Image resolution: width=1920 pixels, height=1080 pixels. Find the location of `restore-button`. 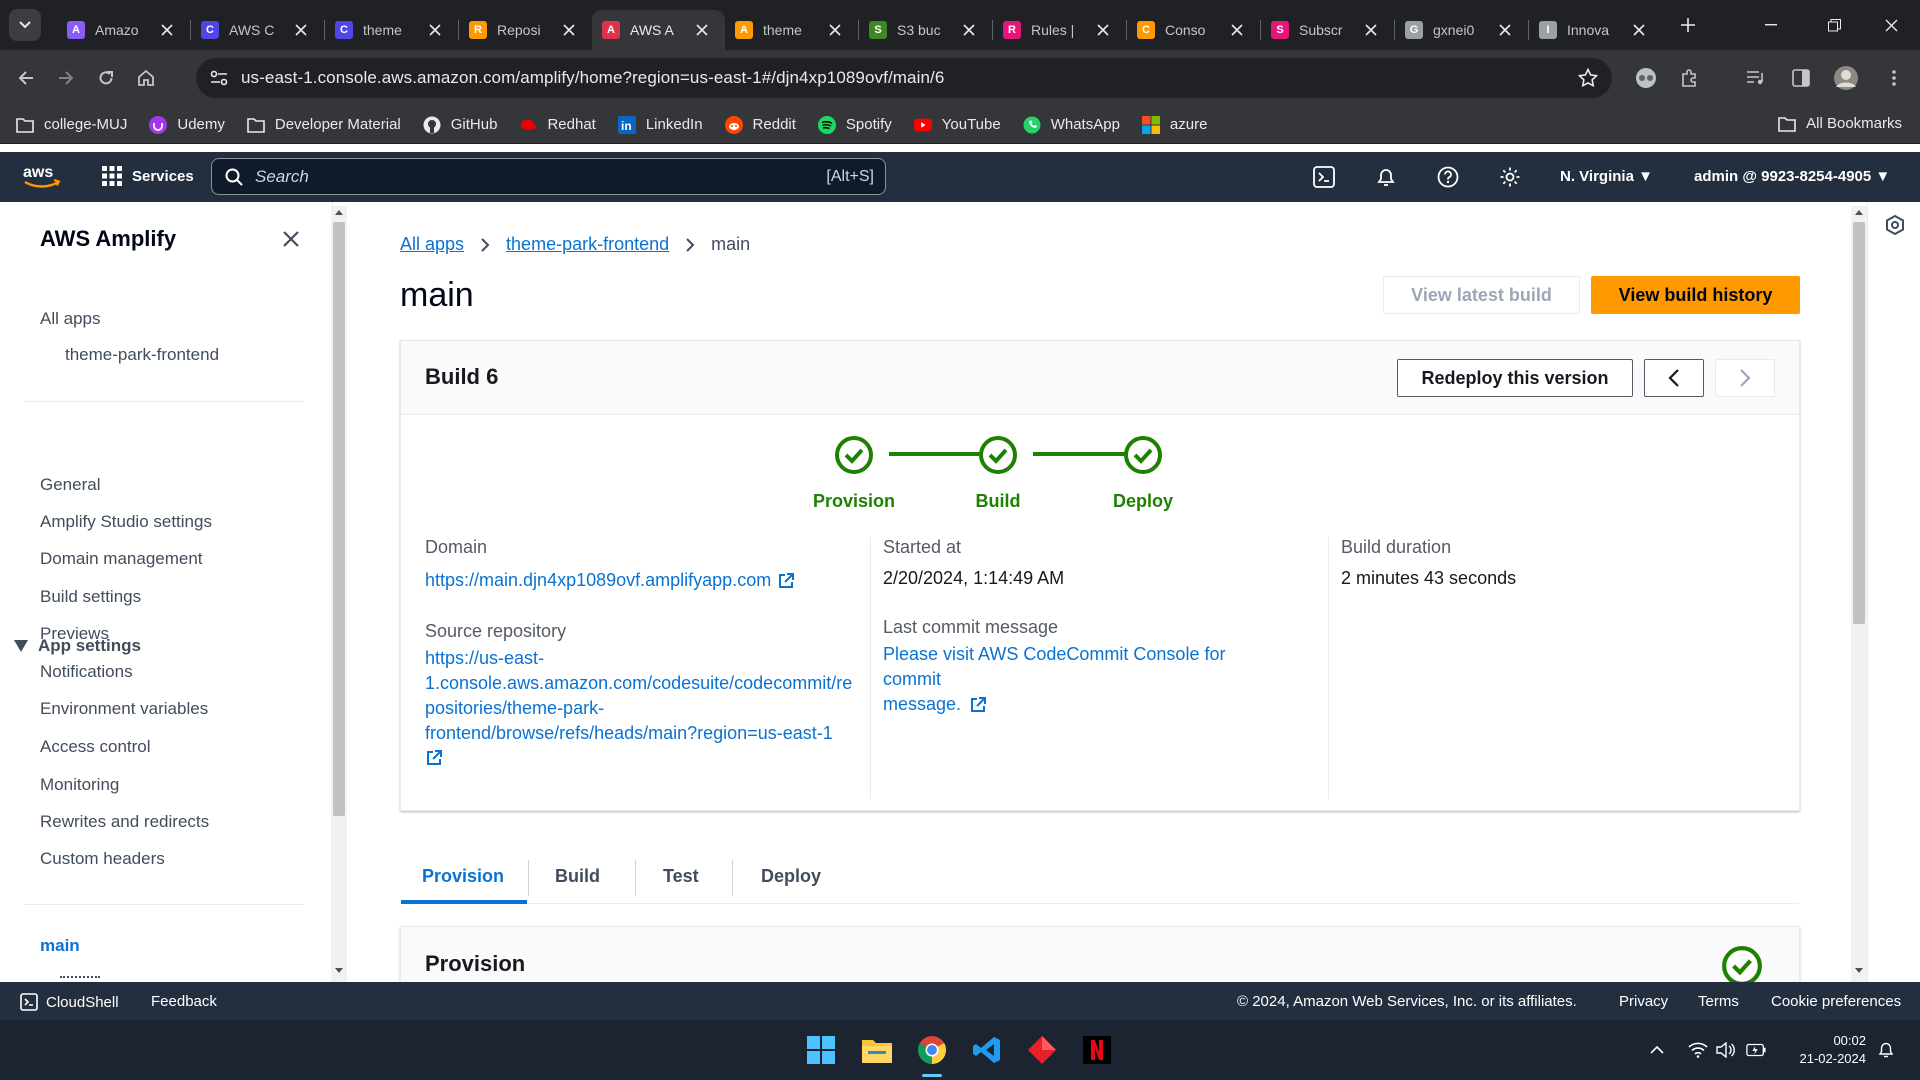

restore-button is located at coordinates (1834, 25).